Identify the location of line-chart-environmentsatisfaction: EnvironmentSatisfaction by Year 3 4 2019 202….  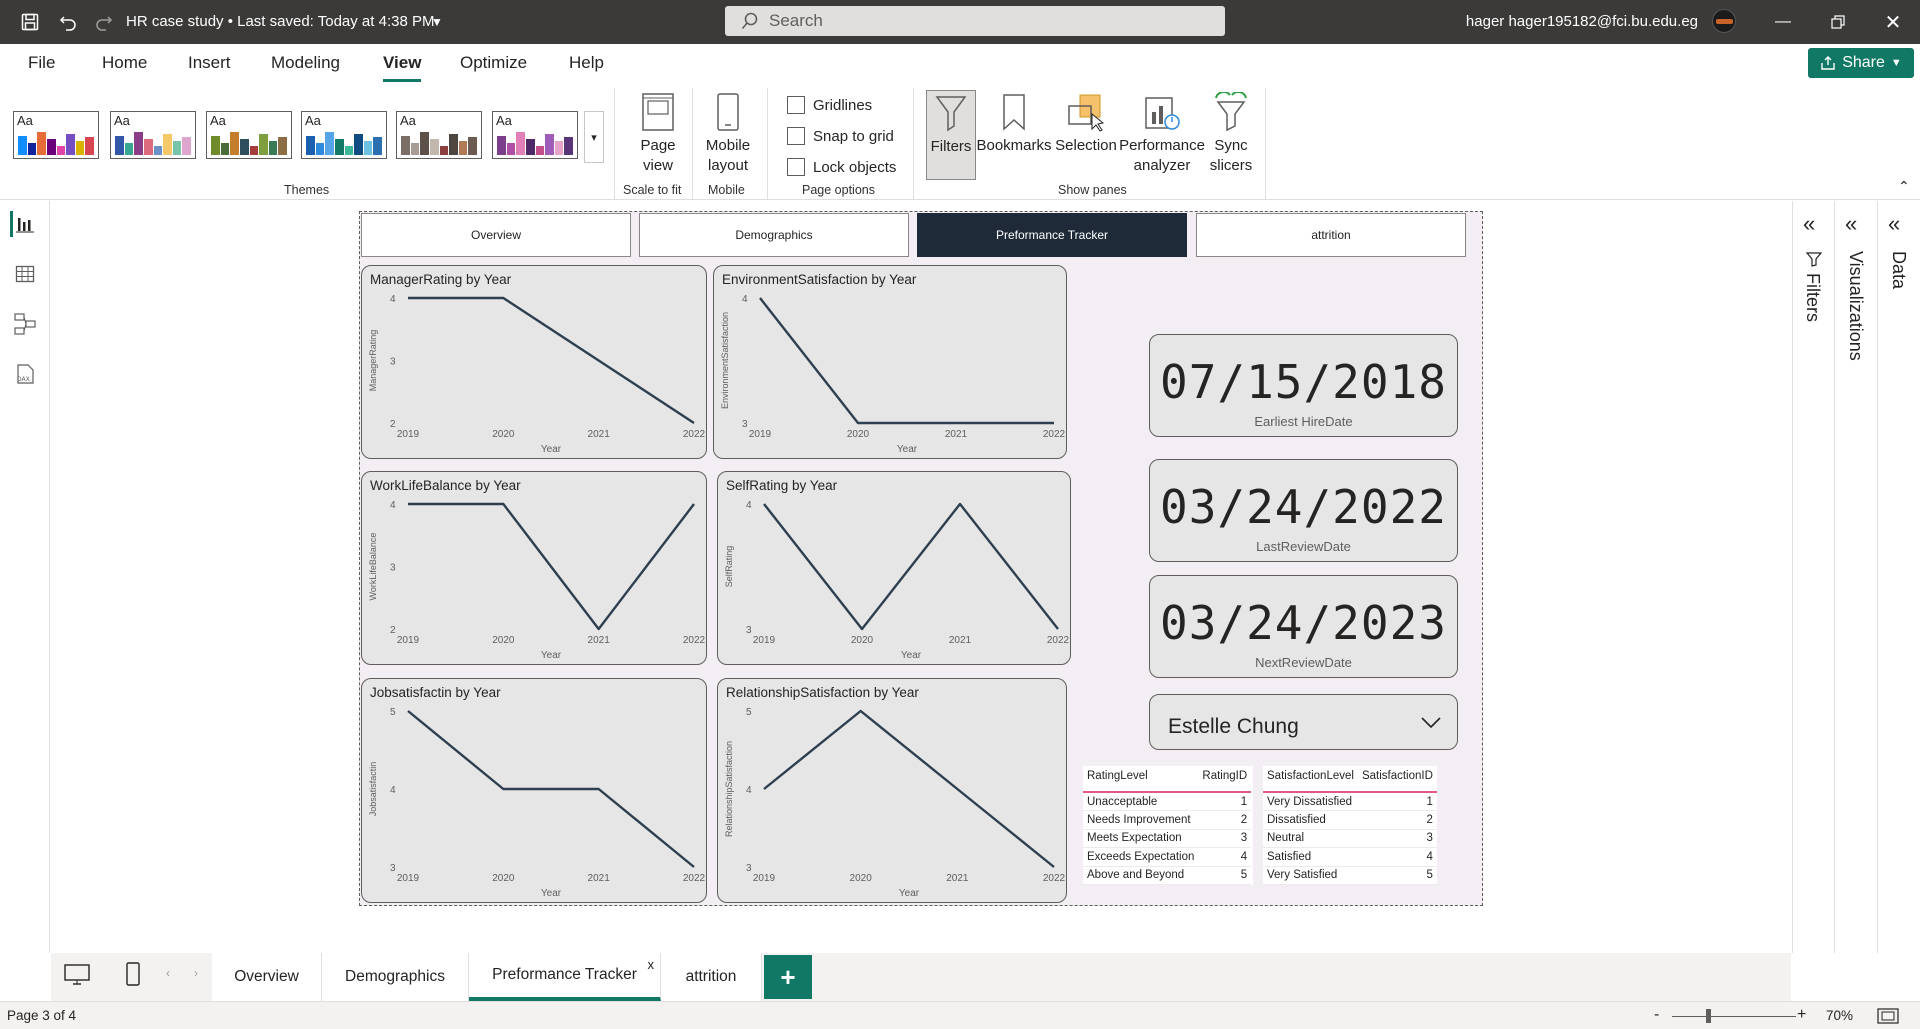
(890, 362).